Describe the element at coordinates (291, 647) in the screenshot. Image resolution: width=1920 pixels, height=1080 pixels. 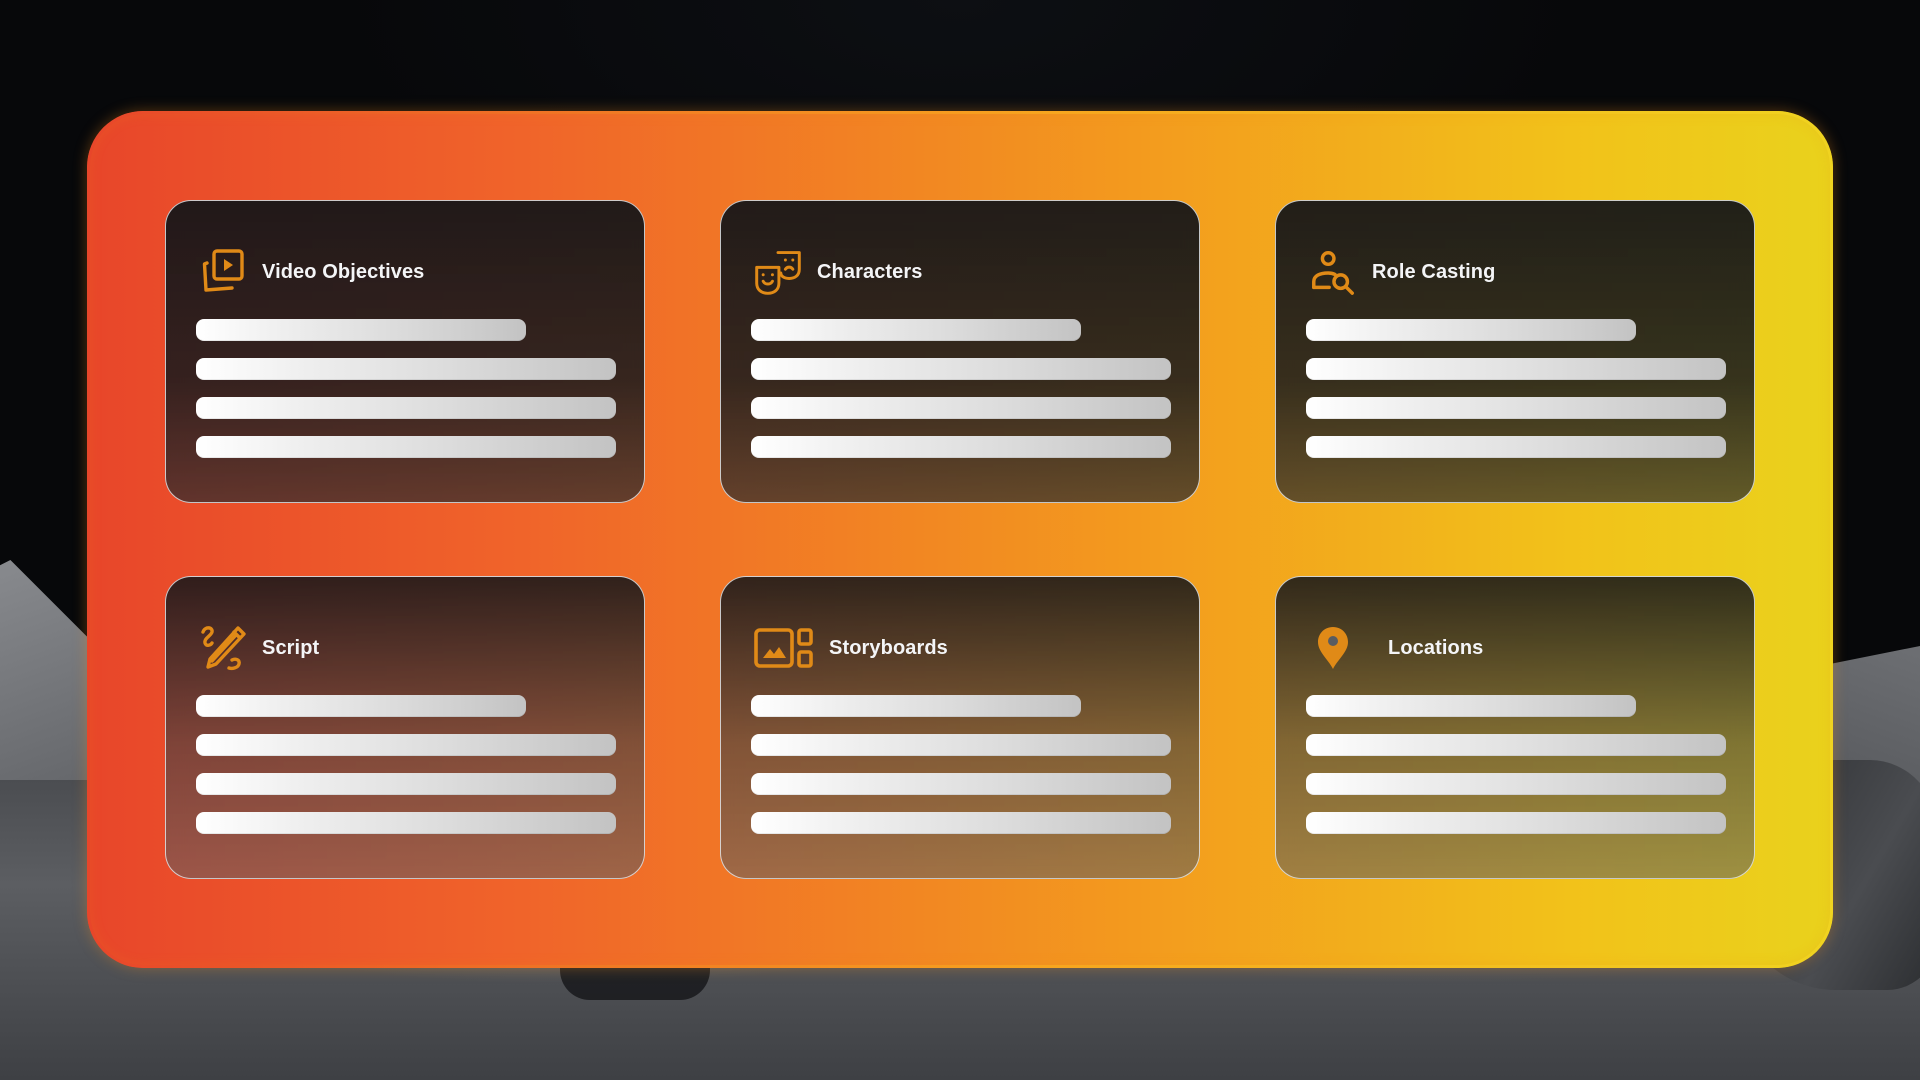
I see `card-title: Script` at that location.